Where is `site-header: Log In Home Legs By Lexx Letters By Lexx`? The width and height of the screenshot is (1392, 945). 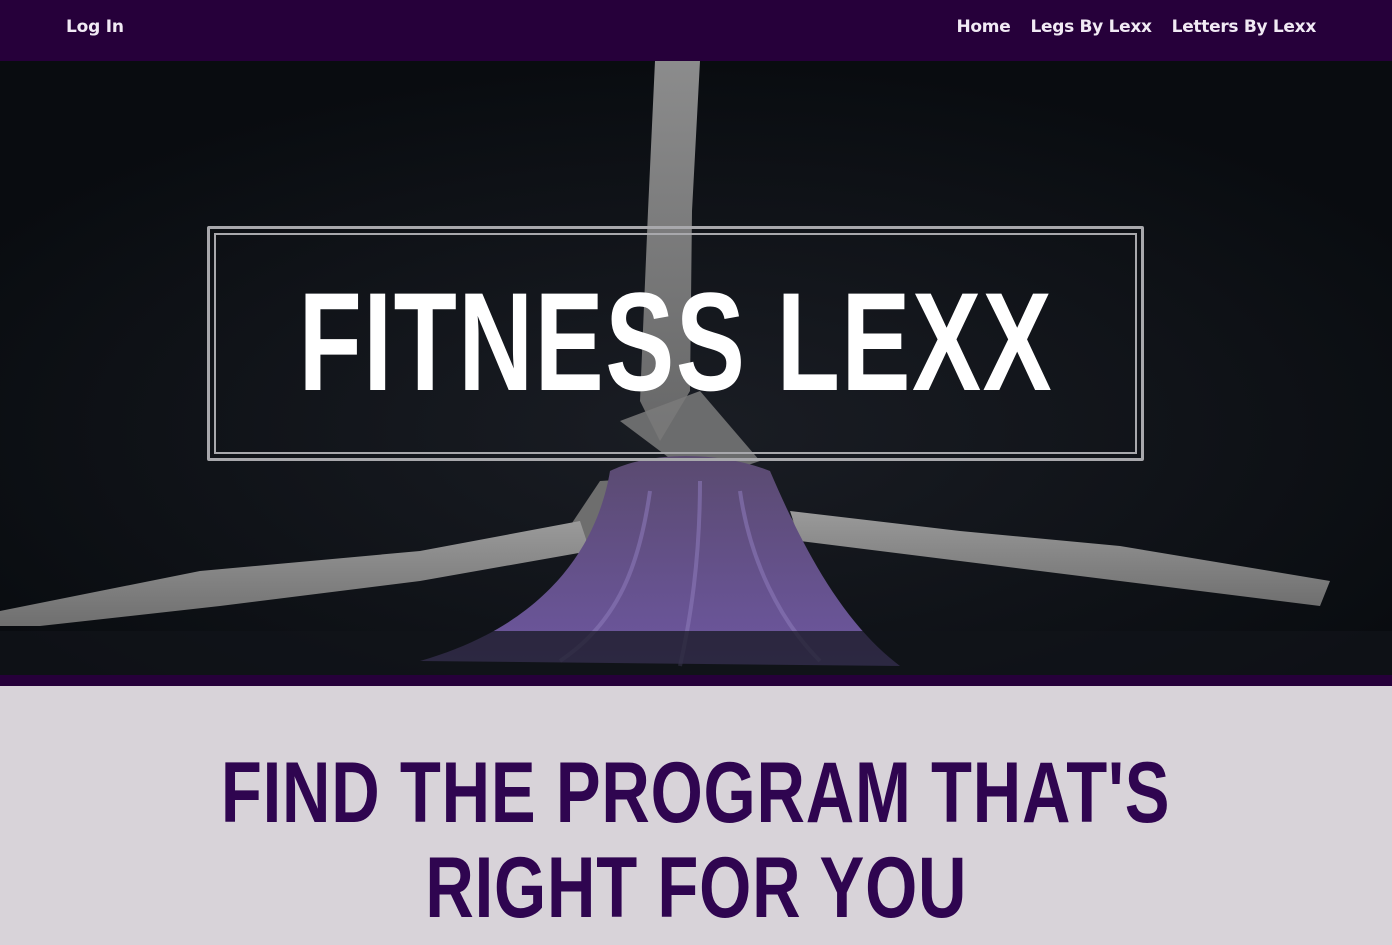 site-header: Log In Home Legs By Lexx Letters By Lexx is located at coordinates (696, 30).